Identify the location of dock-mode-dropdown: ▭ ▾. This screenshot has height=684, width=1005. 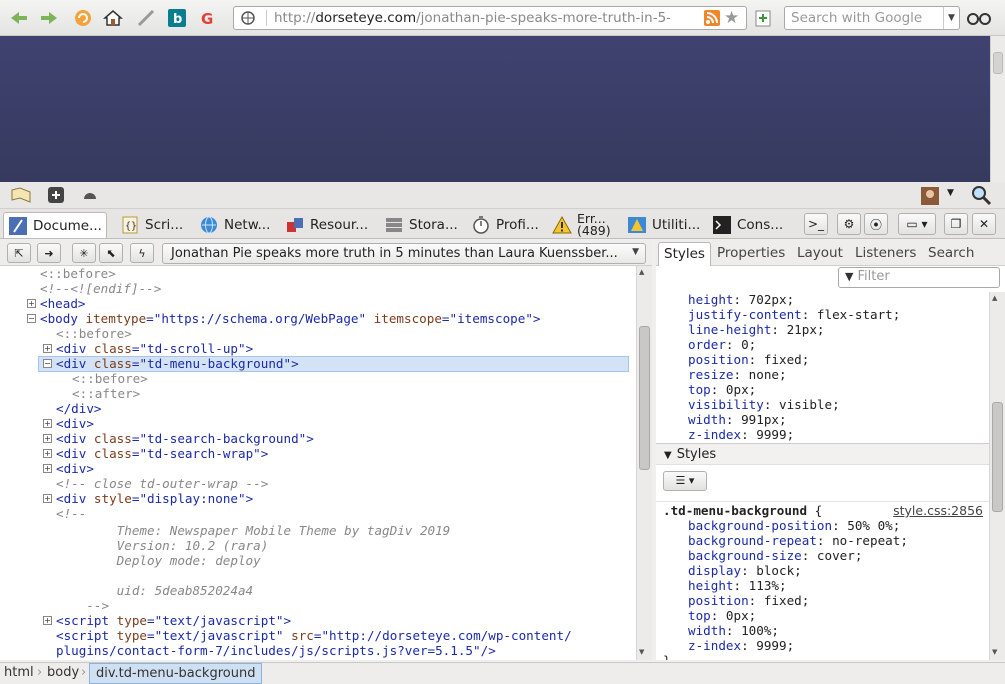
(917, 224).